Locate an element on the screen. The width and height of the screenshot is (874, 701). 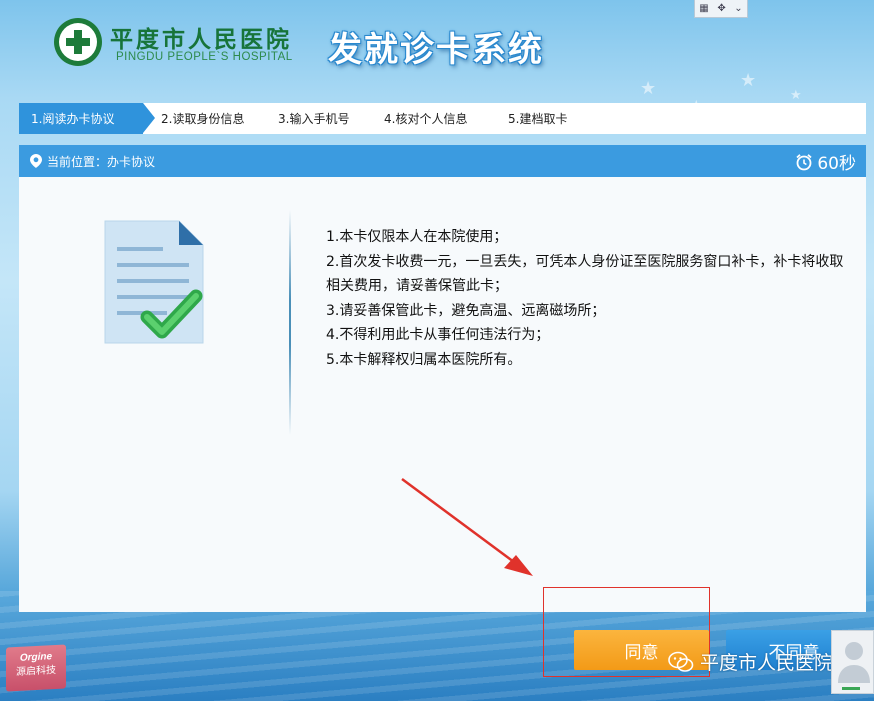
term-item: 5.本卡解释权归属本医院所有。 is located at coordinates (424, 359).